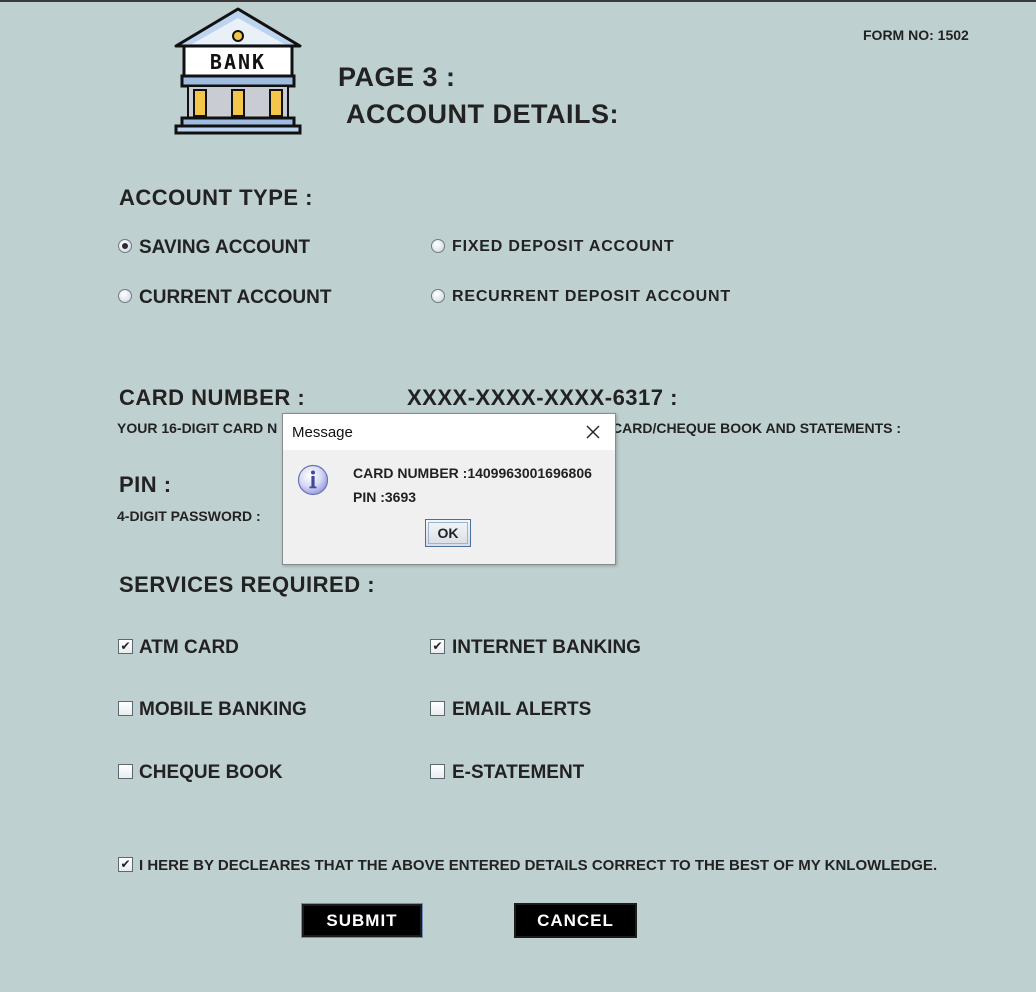 The height and width of the screenshot is (992, 1036). I want to click on dialog-pin-text: PIN :3693, so click(385, 497).